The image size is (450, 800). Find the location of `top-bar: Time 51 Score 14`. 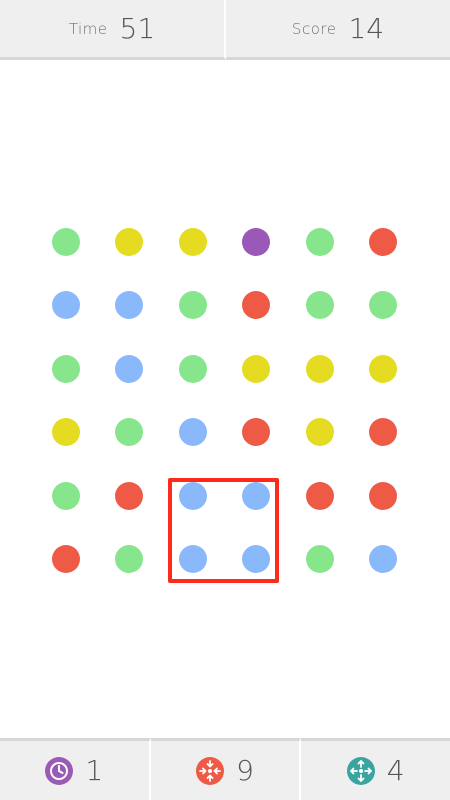

top-bar: Time 51 Score 14 is located at coordinates (225, 30).